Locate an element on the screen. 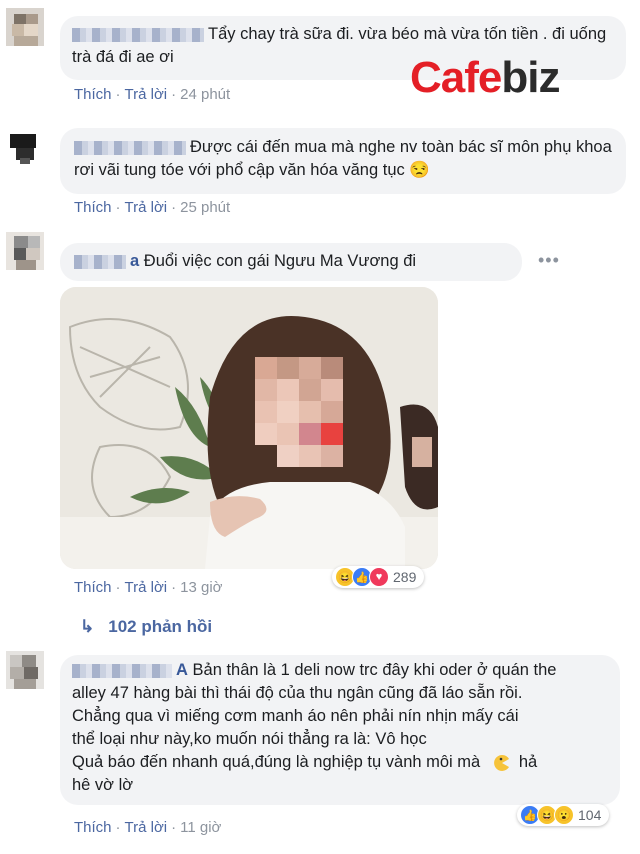 Image resolution: width=640 pixels, height=854 pixels. comment-actions: Thích · Trả lời · 24 phút is located at coordinates (152, 94).